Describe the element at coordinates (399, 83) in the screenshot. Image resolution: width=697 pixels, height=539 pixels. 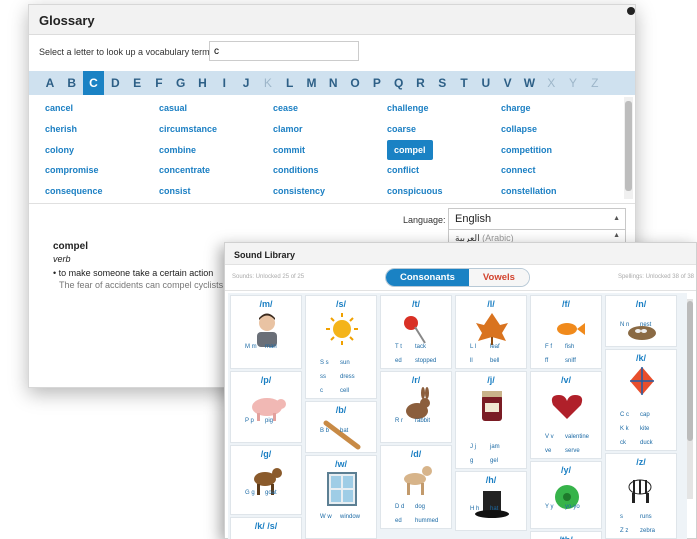
I see `letter-q: Q` at that location.